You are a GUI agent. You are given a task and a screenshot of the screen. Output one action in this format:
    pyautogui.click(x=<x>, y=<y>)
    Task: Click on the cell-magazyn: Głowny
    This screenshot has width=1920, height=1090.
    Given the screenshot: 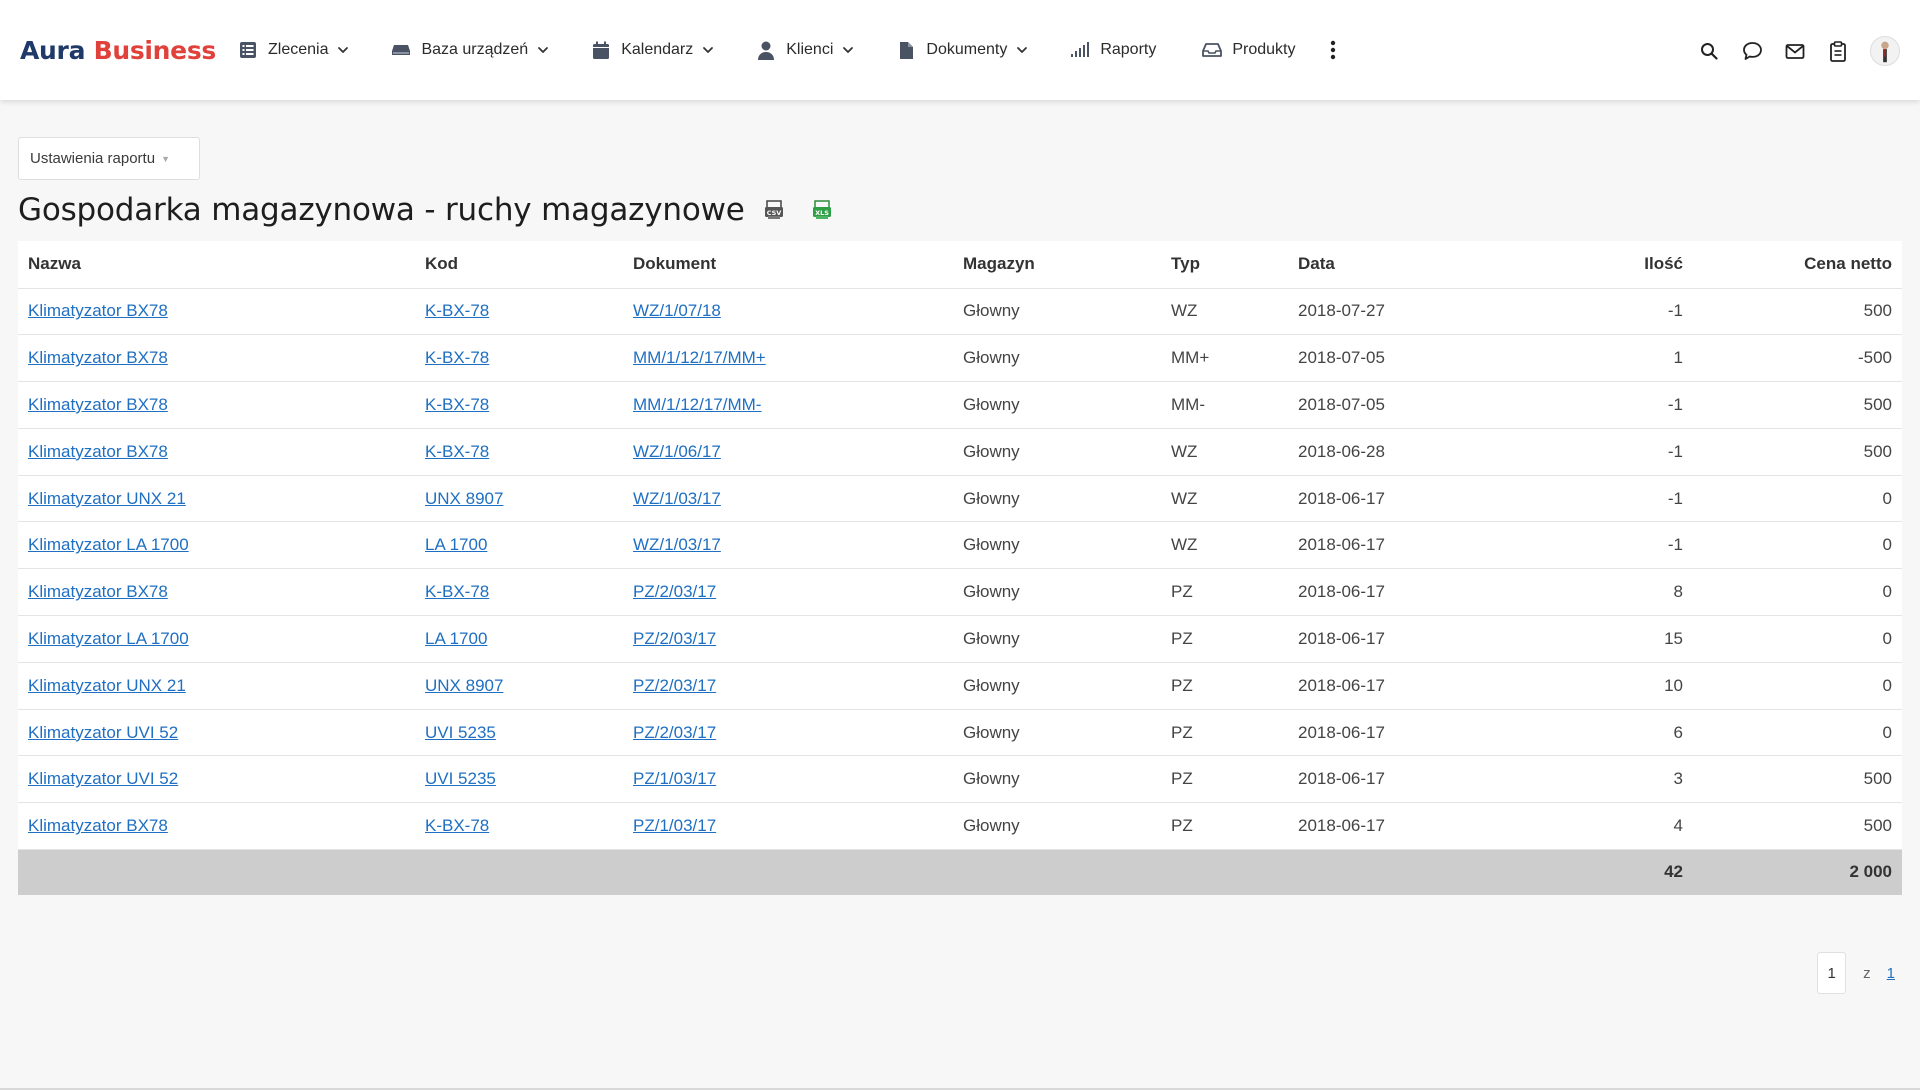 What is the action you would take?
    pyautogui.click(x=1057, y=592)
    